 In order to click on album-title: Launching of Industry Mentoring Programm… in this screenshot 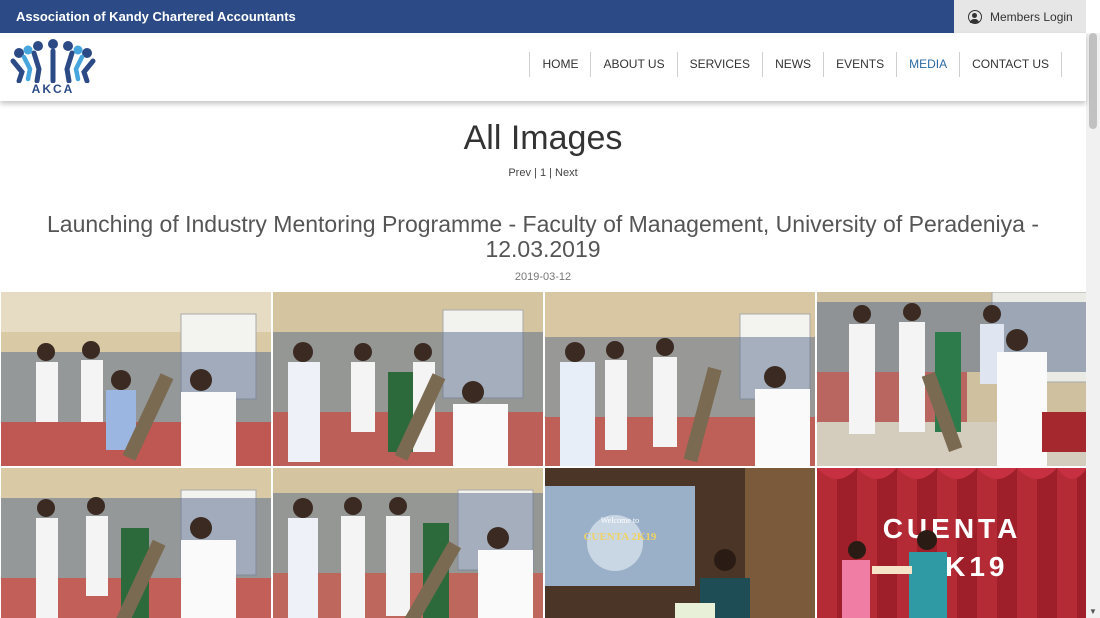, I will do `click(543, 236)`.